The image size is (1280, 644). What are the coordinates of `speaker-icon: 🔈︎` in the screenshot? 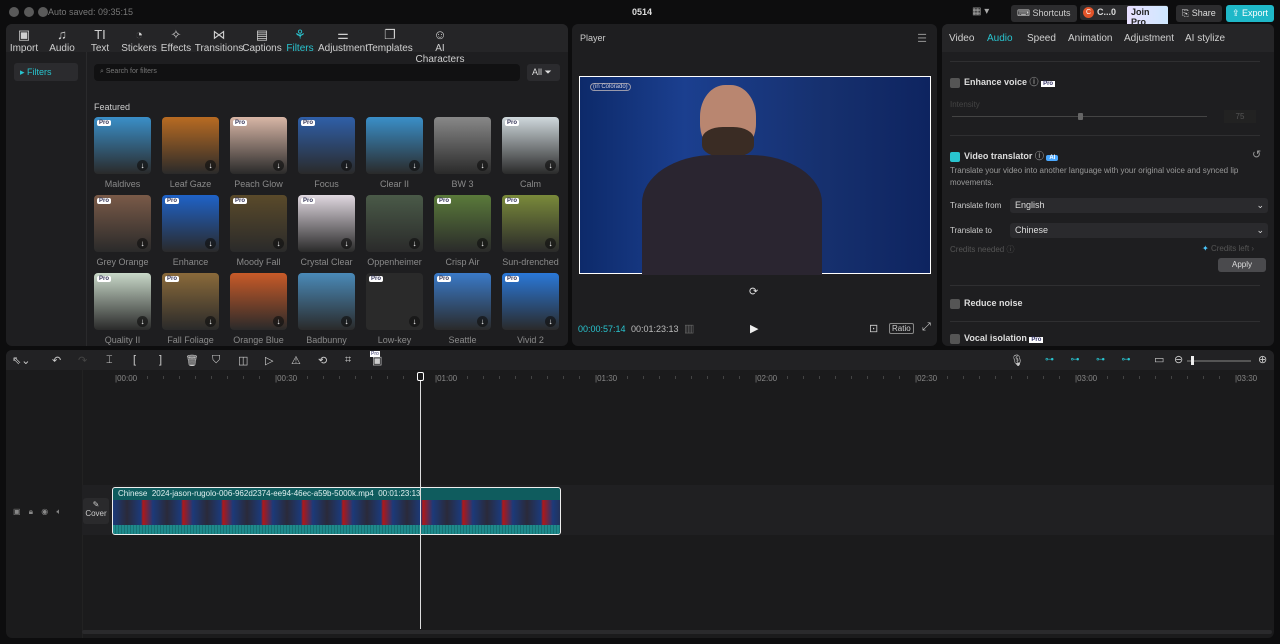 It's located at (59, 511).